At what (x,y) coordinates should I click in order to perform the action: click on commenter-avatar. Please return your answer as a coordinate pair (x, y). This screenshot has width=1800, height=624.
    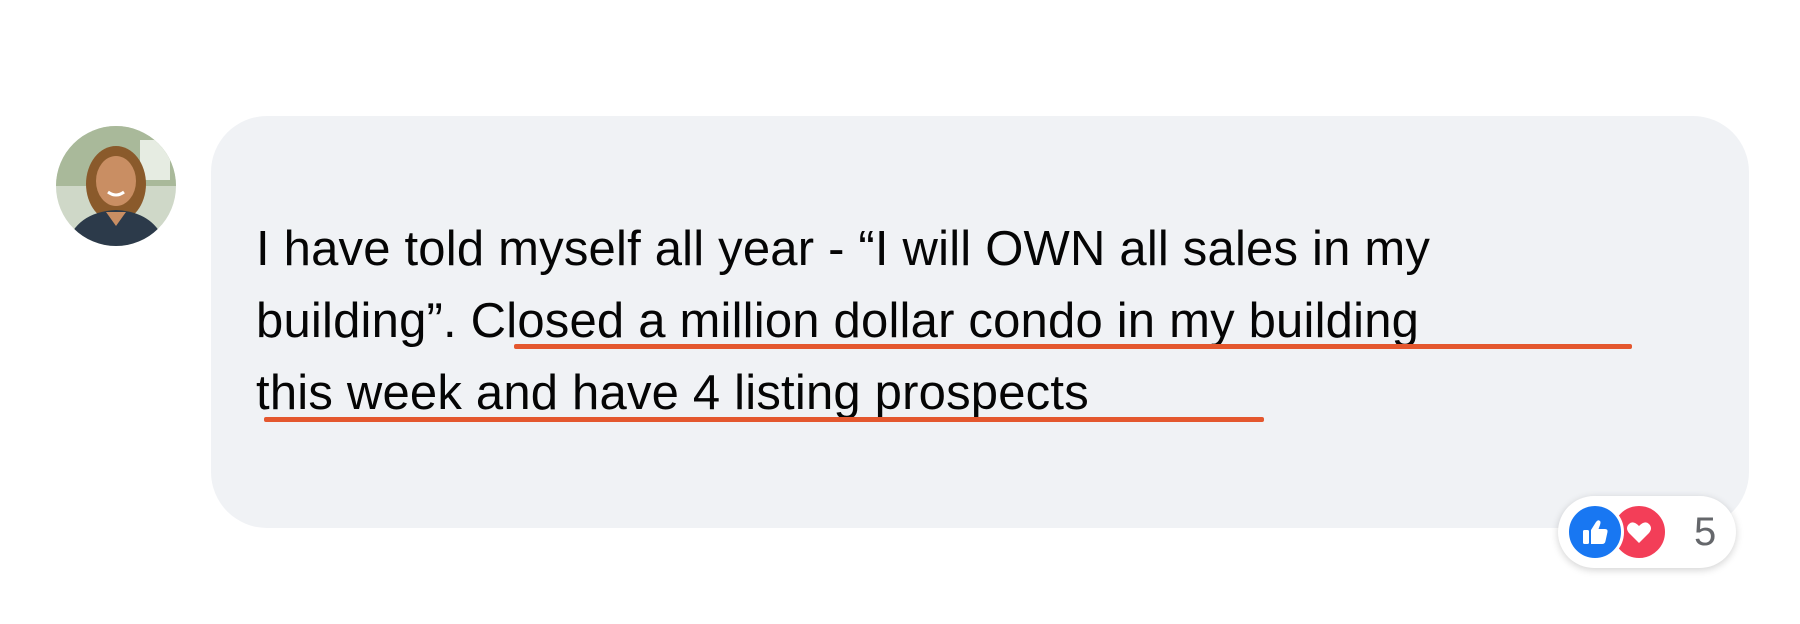
    Looking at the image, I should click on (116, 186).